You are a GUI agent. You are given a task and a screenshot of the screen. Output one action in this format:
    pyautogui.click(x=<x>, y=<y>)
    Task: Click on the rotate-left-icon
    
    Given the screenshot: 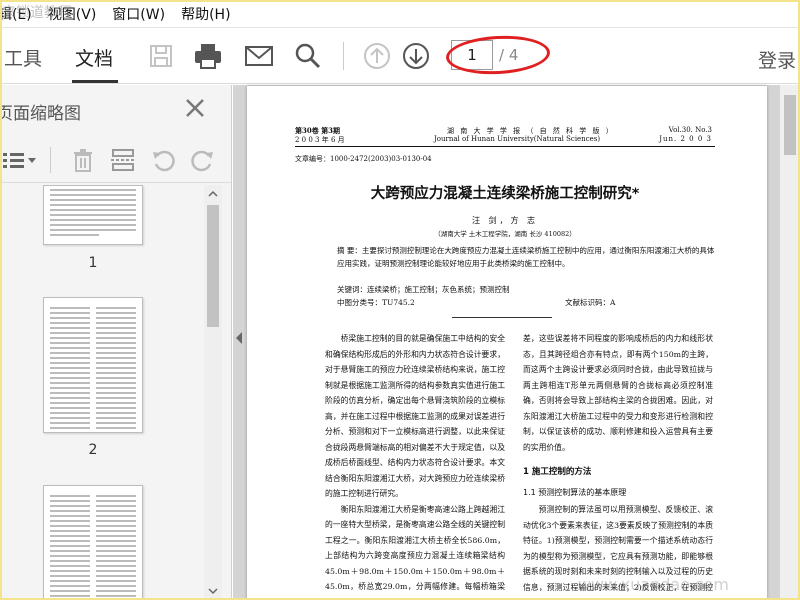 What is the action you would take?
    pyautogui.click(x=163, y=160)
    